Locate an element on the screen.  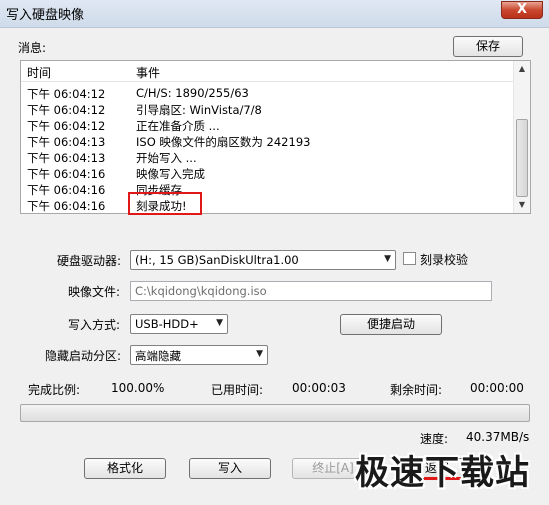
remaining-label: 剩余时间: is located at coordinates (416, 390).